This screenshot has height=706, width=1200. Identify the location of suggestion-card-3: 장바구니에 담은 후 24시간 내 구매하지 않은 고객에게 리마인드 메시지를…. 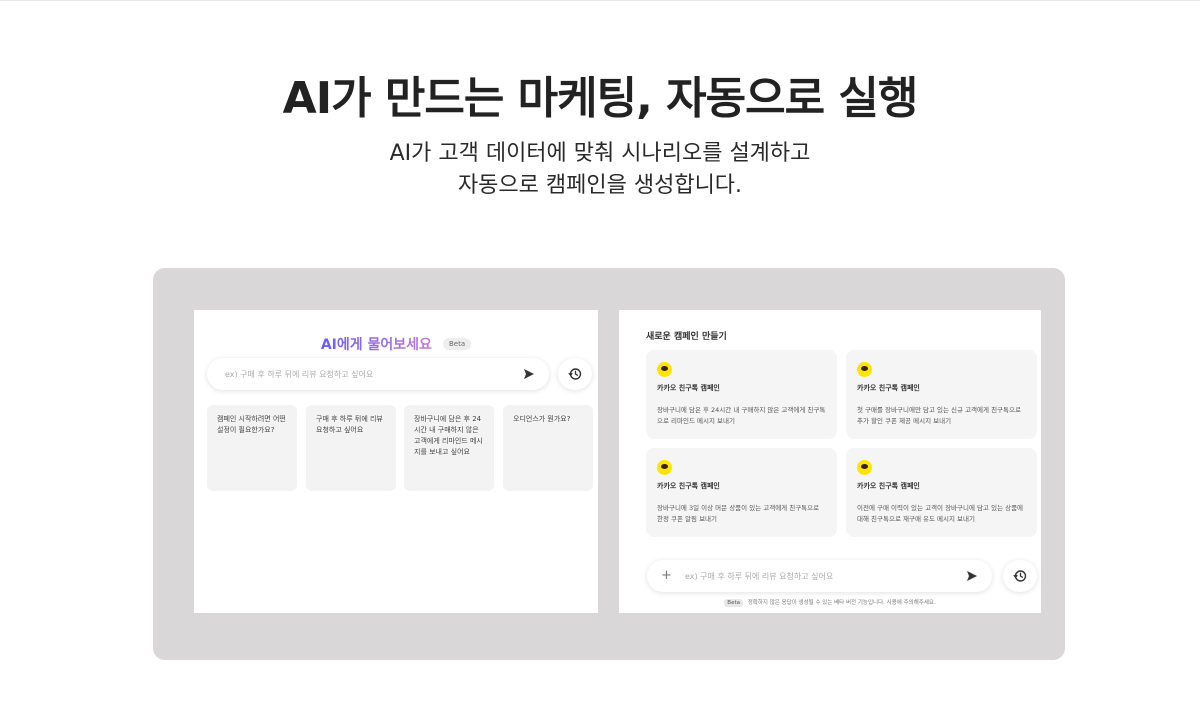
(449, 448).